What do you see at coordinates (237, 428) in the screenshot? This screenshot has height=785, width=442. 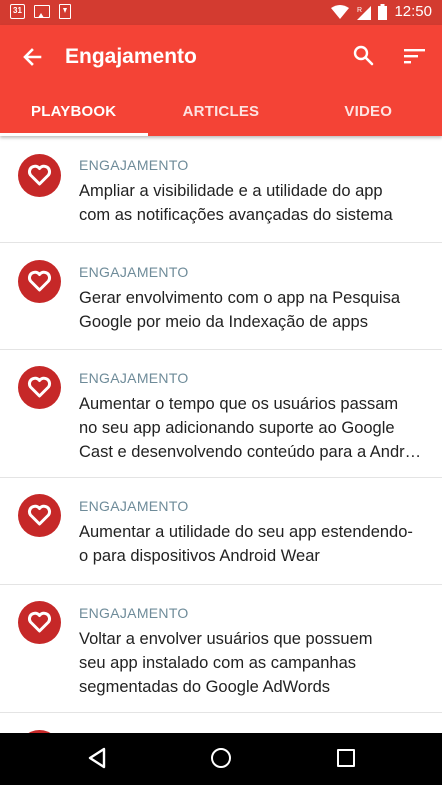 I see `item-title-line: no seu app adicionando suporte ao Google` at bounding box center [237, 428].